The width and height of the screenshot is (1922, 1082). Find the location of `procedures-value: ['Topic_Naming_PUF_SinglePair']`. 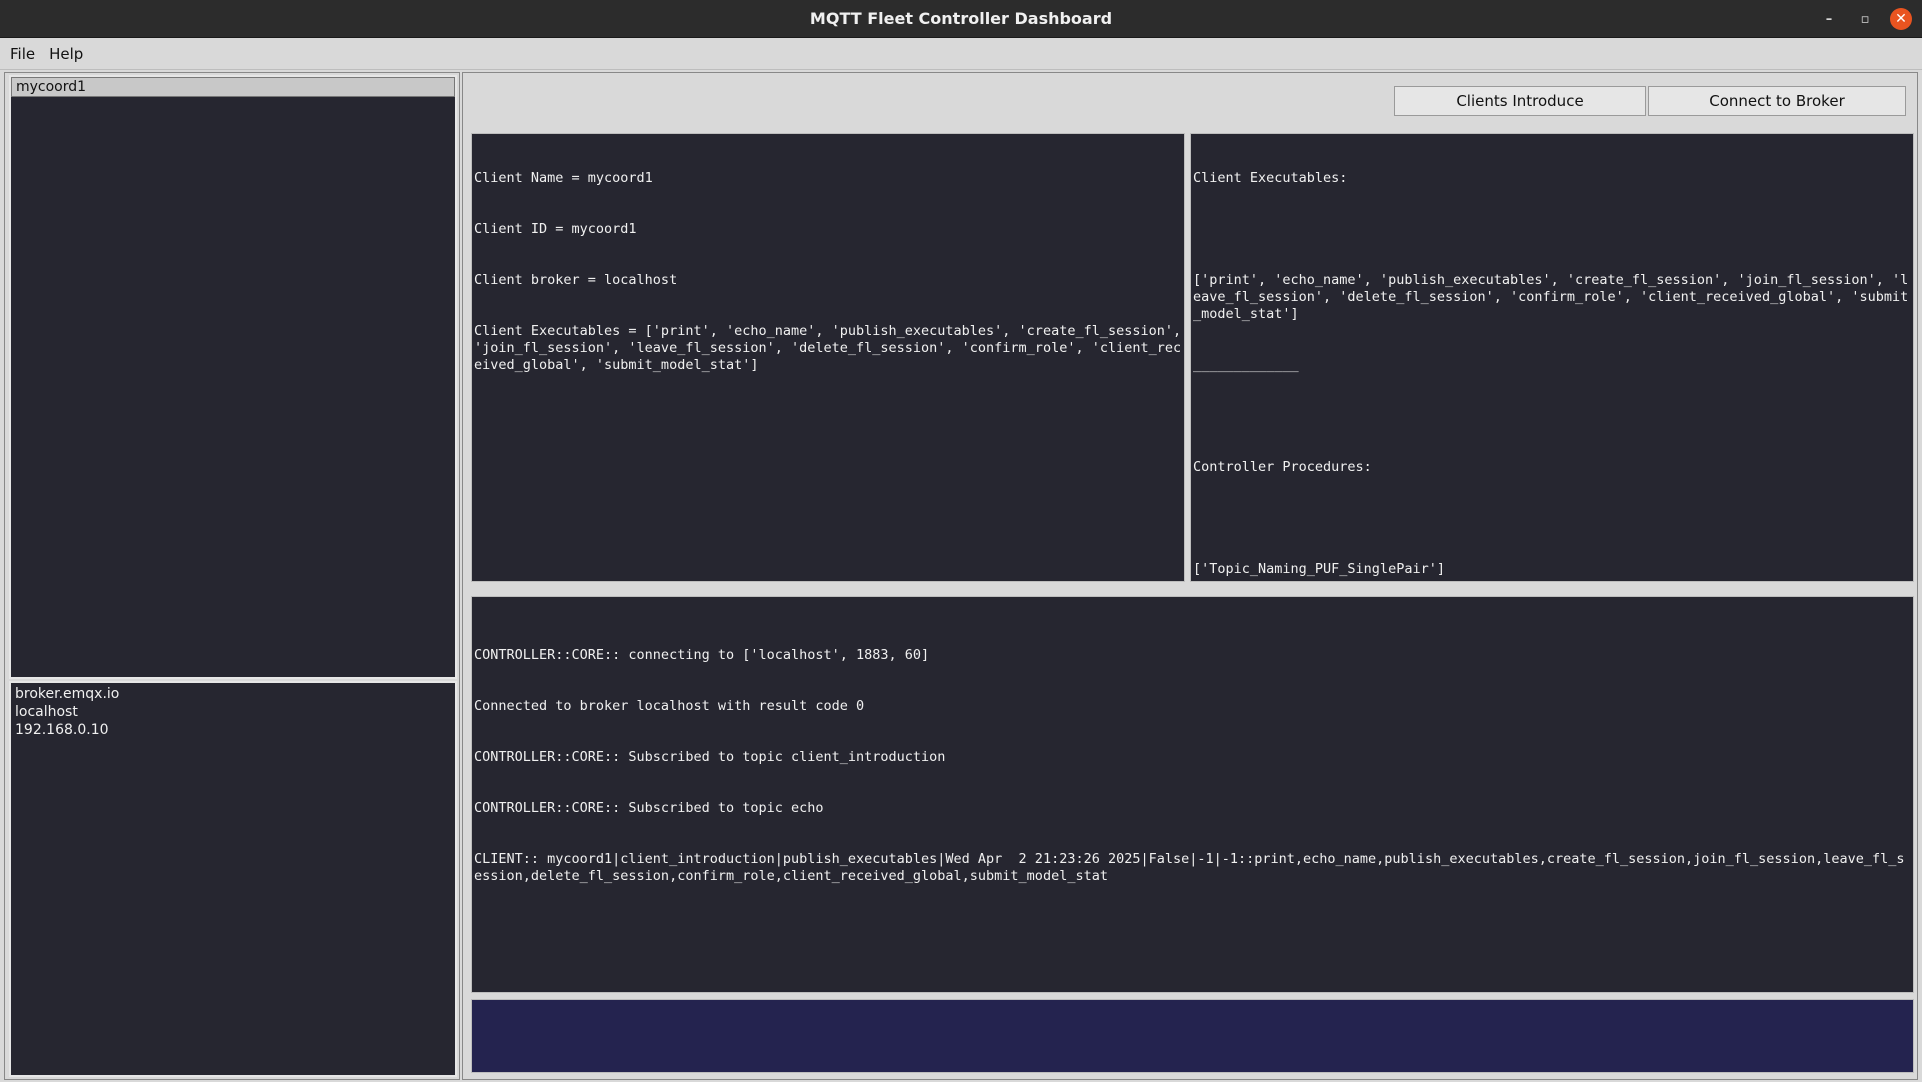

procedures-value: ['Topic_Naming_PUF_SinglePair'] is located at coordinates (1319, 569).